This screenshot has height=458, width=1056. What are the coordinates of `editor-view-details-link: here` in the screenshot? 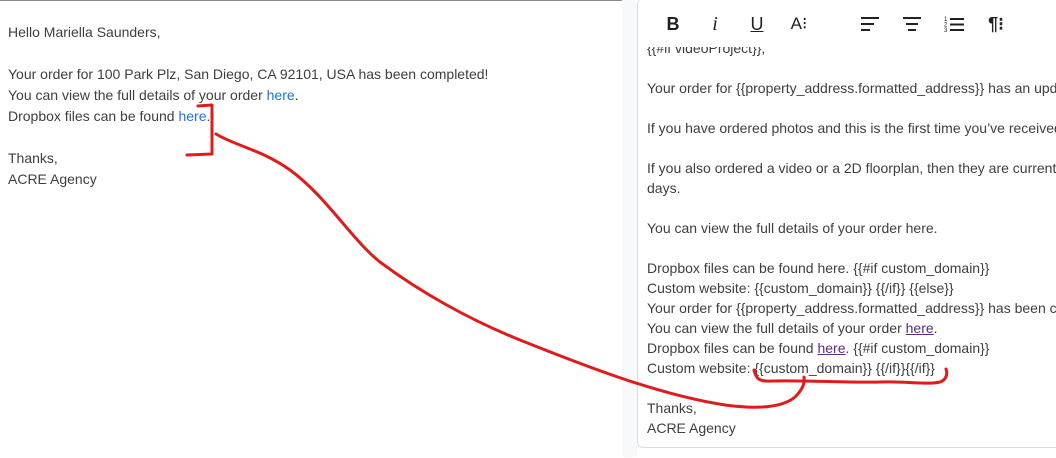 It's located at (920, 328).